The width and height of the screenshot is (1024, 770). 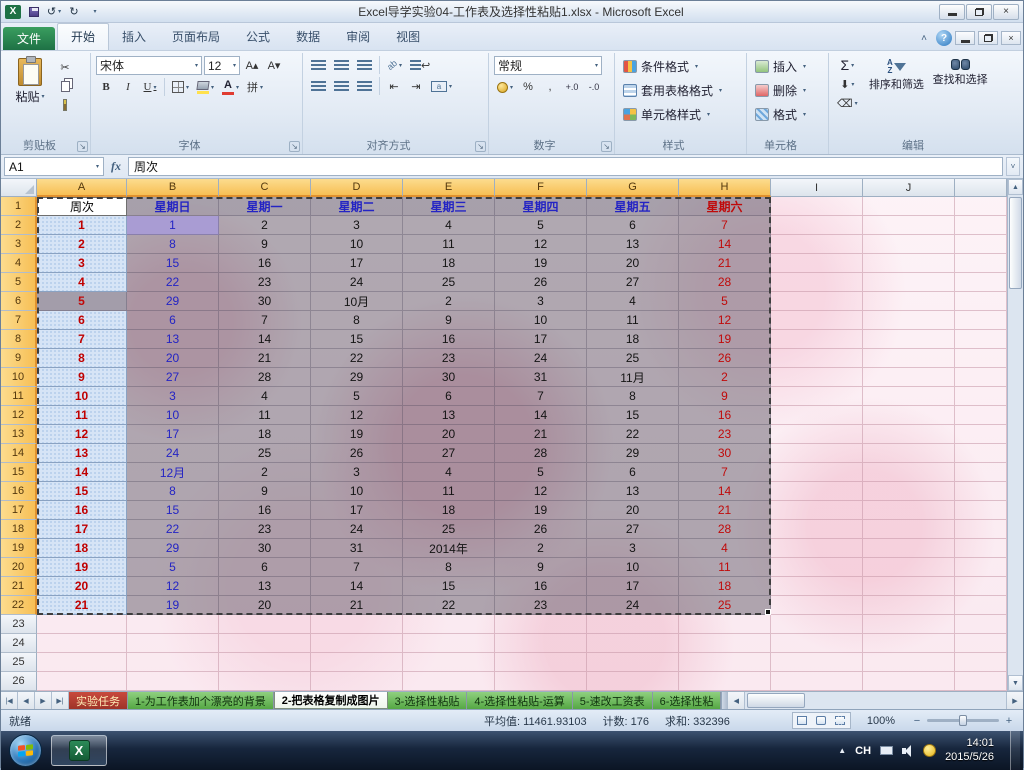 I want to click on cell-C15: 2, so click(x=265, y=472).